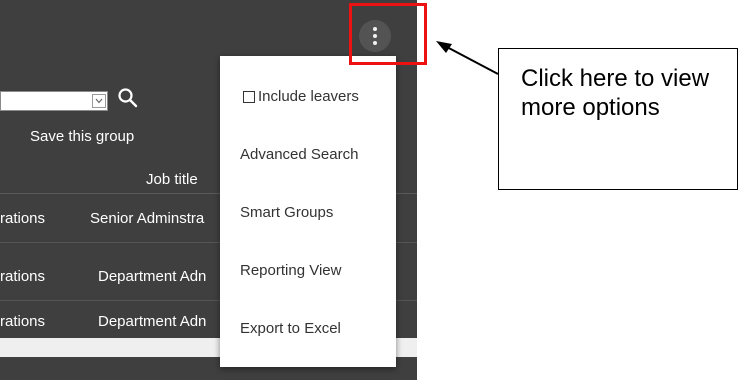 This screenshot has height=380, width=738. I want to click on callout-box: Click here to view more options, so click(618, 119).